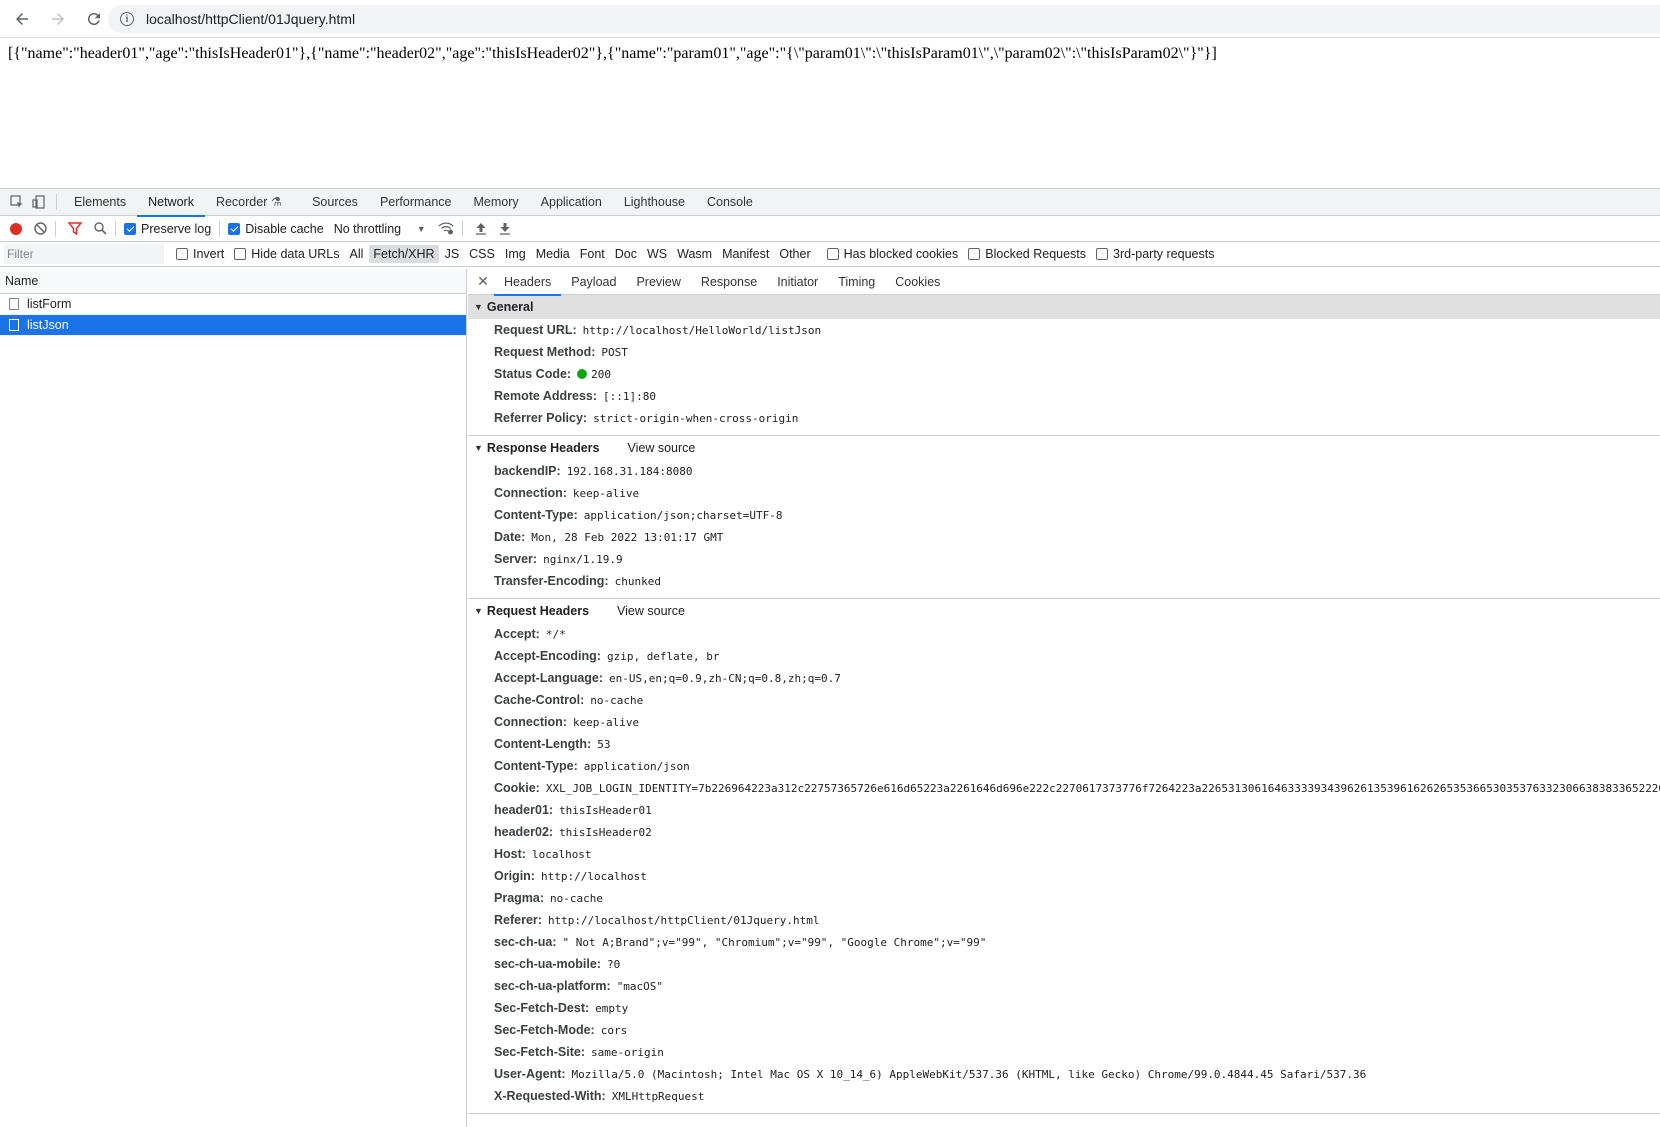 The height and width of the screenshot is (1127, 1660). I want to click on tab-initiator: Initiator, so click(797, 282).